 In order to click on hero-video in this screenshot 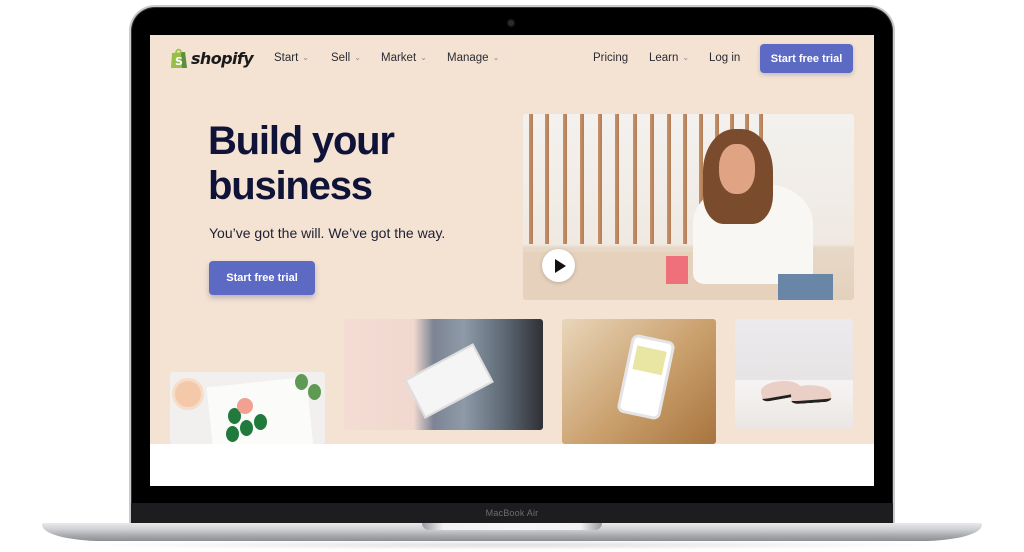, I will do `click(688, 207)`.